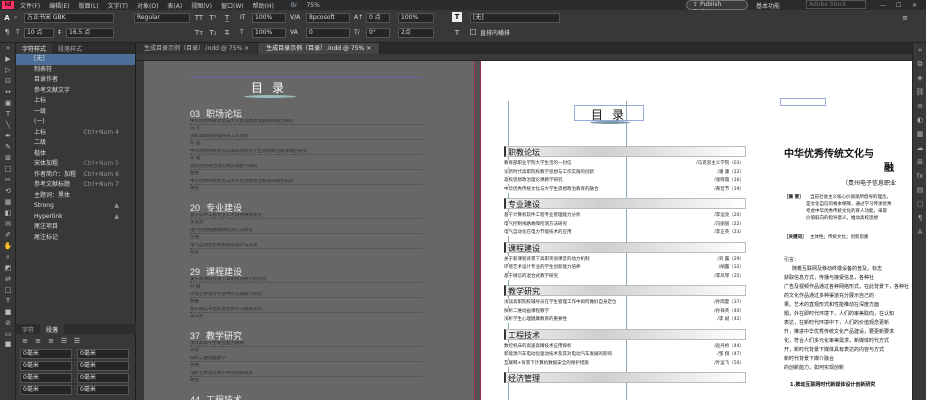 The image size is (926, 400). What do you see at coordinates (919, 190) in the screenshot?
I see `gradient-panel-icon: ▤` at bounding box center [919, 190].